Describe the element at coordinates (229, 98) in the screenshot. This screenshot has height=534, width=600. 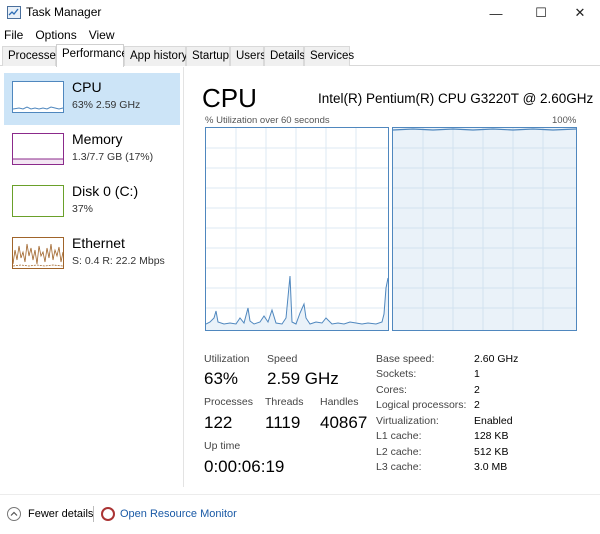
I see `page-title: CPU` at that location.